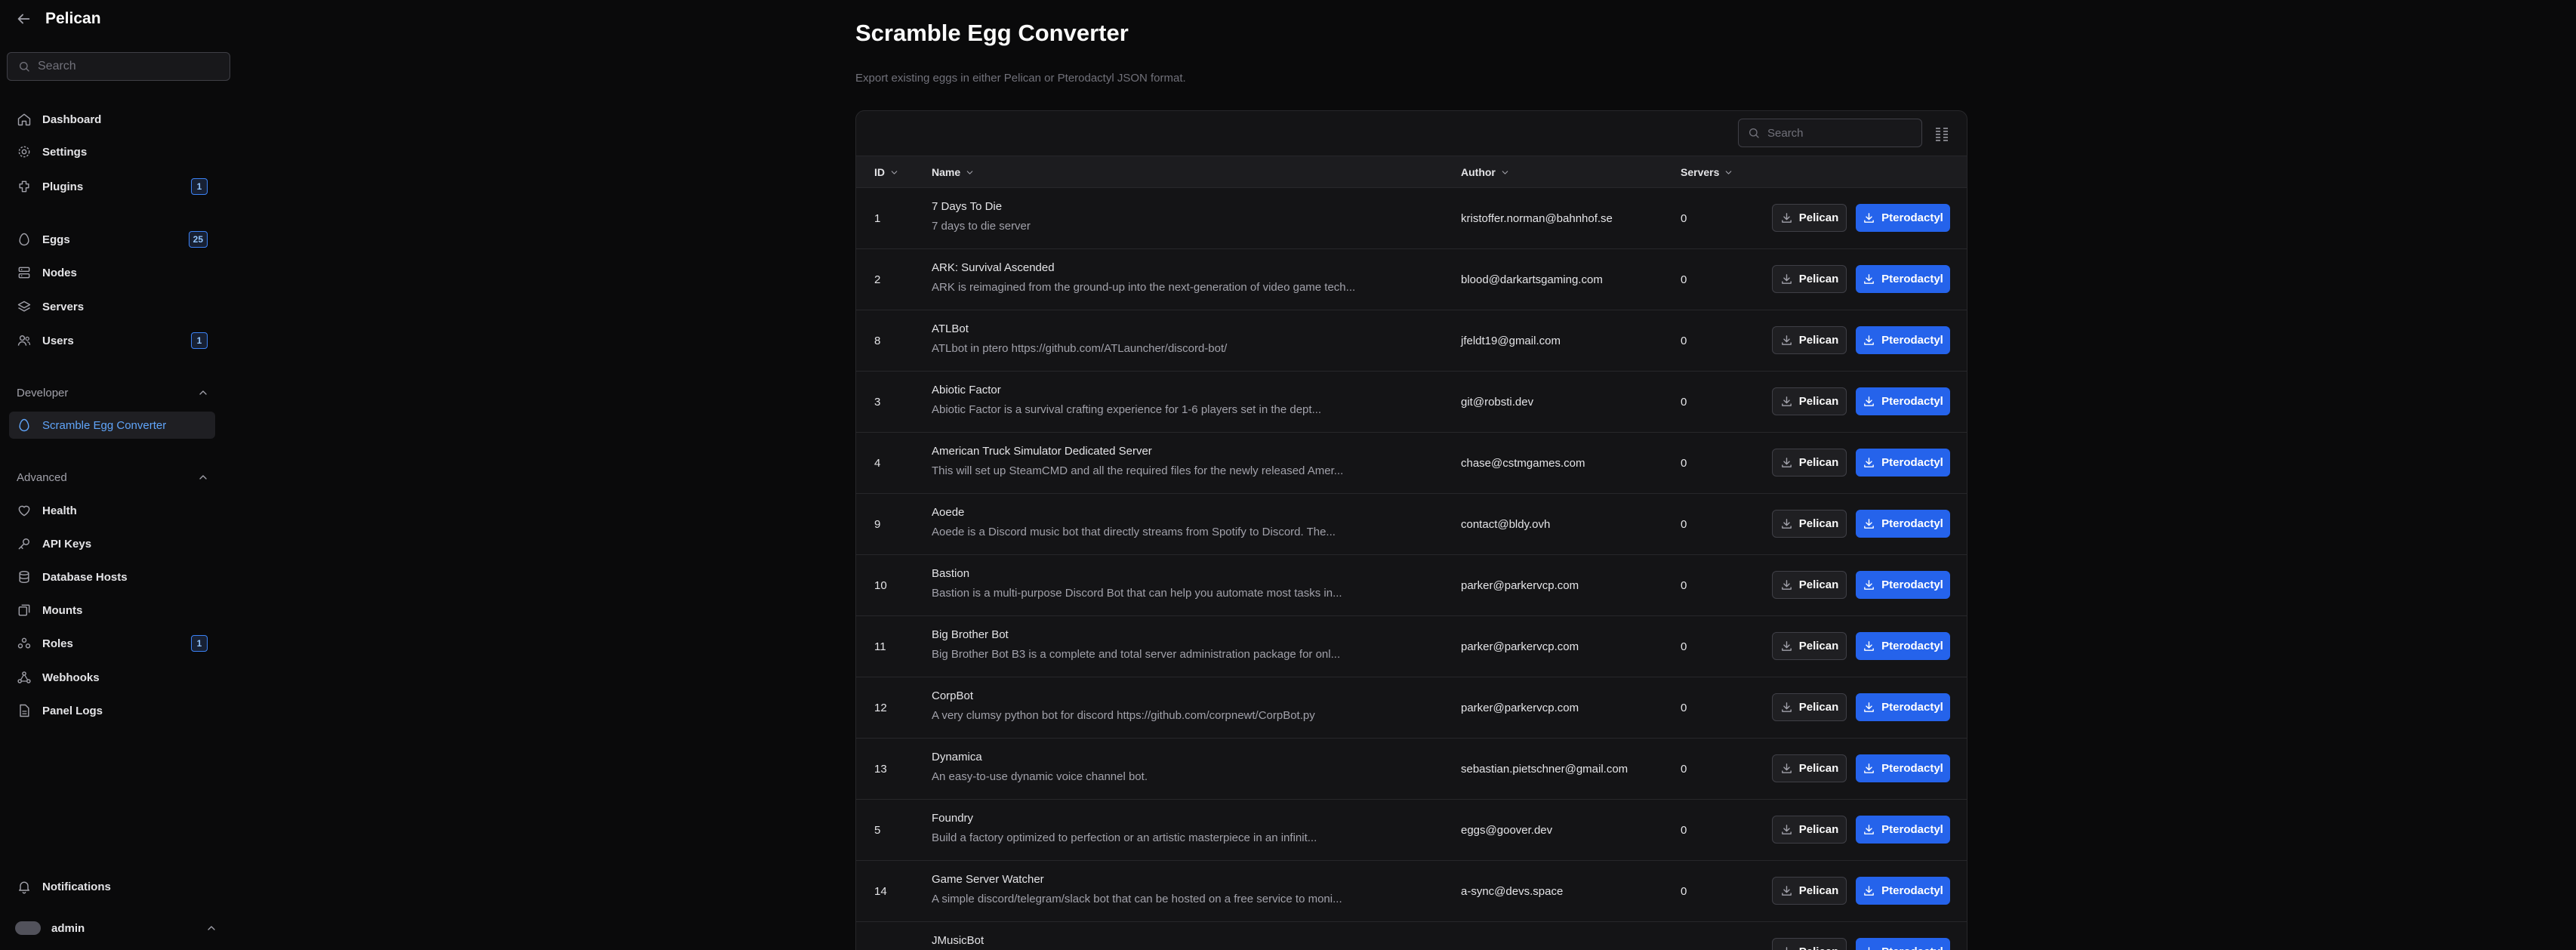 The height and width of the screenshot is (950, 2576). Describe the element at coordinates (64, 307) in the screenshot. I see `sidebar-item-label: Servers` at that location.